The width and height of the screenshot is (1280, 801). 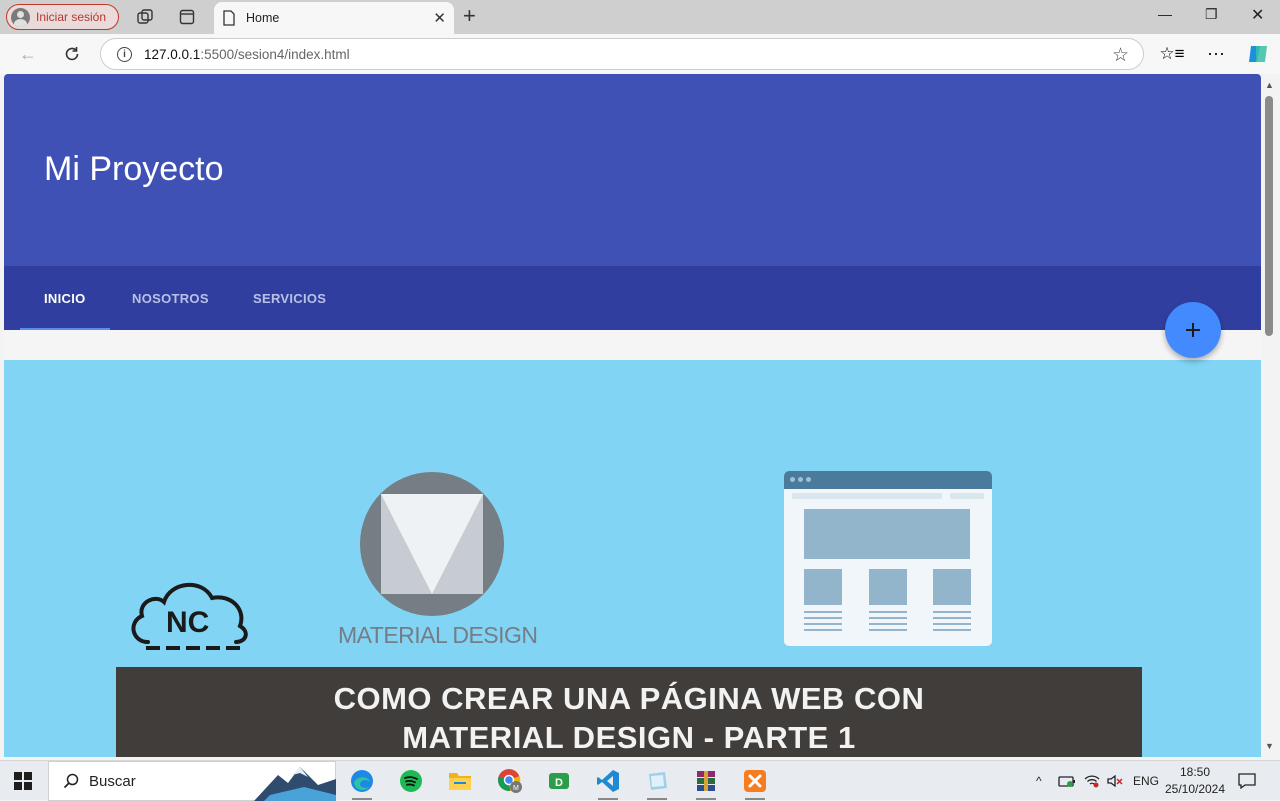 What do you see at coordinates (1146, 781) in the screenshot?
I see `language-indicator: ENG` at bounding box center [1146, 781].